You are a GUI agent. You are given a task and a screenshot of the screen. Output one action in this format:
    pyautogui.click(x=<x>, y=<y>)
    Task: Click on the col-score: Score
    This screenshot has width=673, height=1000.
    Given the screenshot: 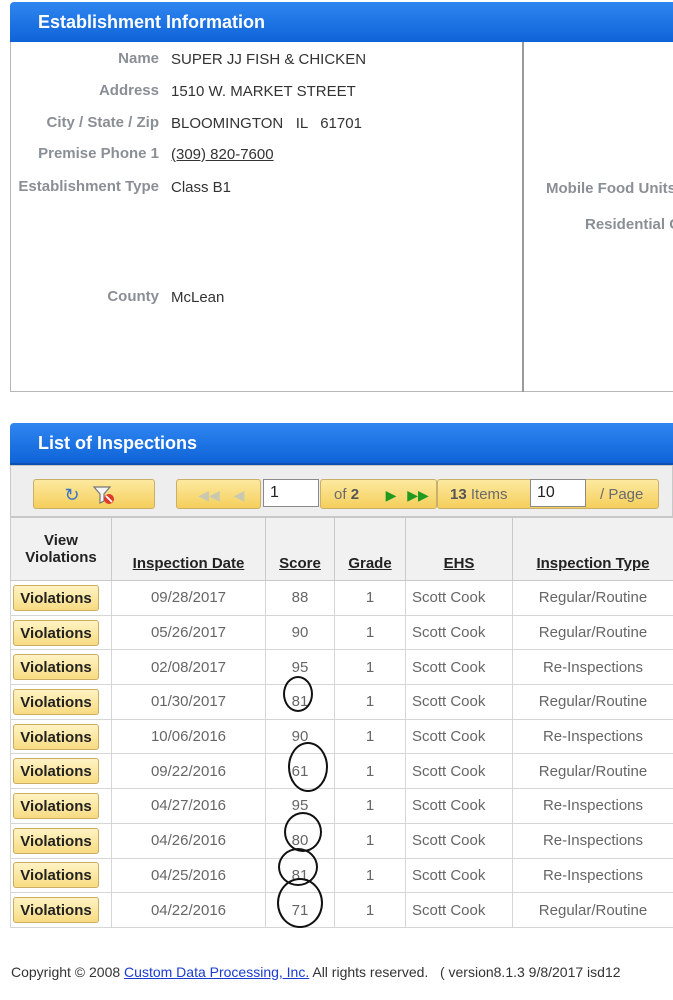 What is the action you would take?
    pyautogui.click(x=300, y=549)
    